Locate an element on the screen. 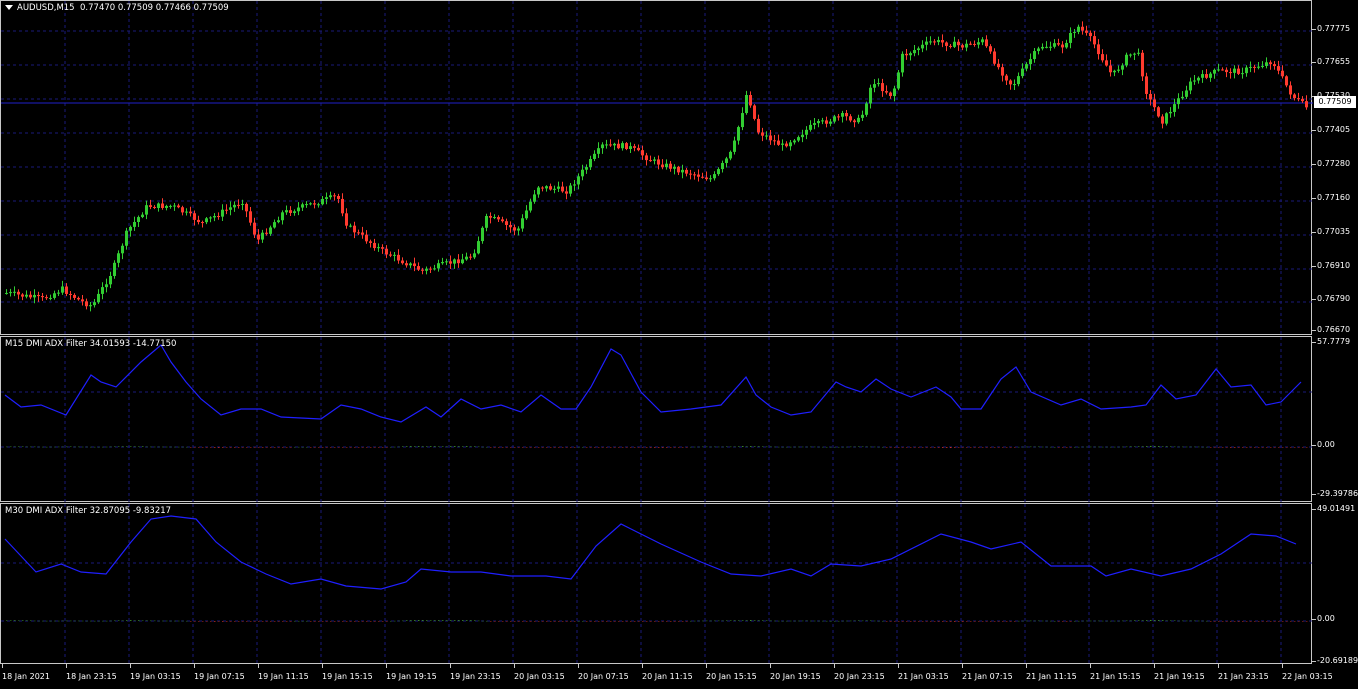  indicator-tick: 57.7779 is located at coordinates (1331, 341).